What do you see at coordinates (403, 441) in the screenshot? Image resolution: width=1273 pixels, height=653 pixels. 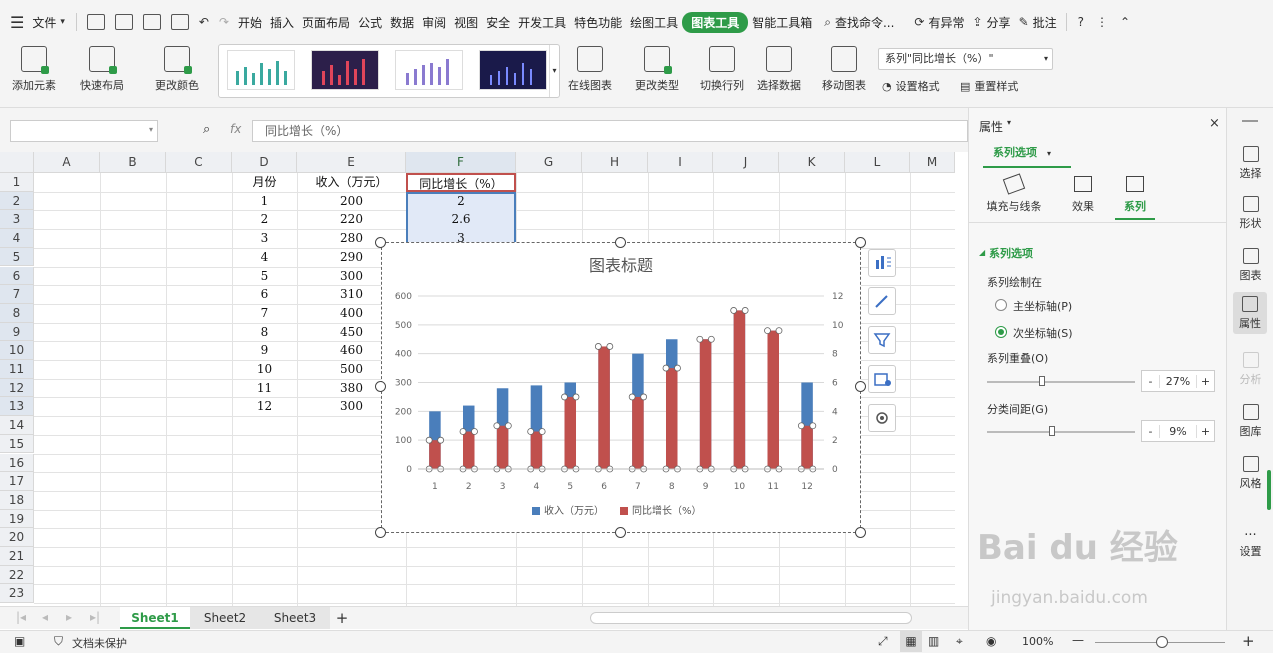 I see `y-tick-label: 100` at bounding box center [403, 441].